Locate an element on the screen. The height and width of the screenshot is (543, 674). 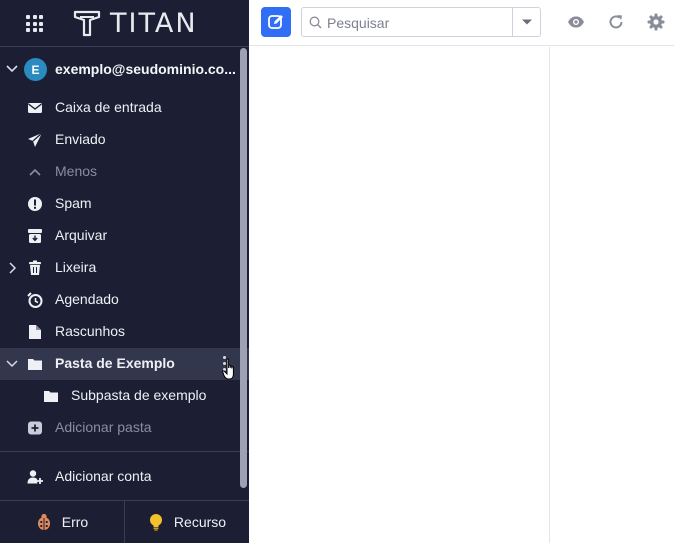
eye-icon is located at coordinates (576, 22).